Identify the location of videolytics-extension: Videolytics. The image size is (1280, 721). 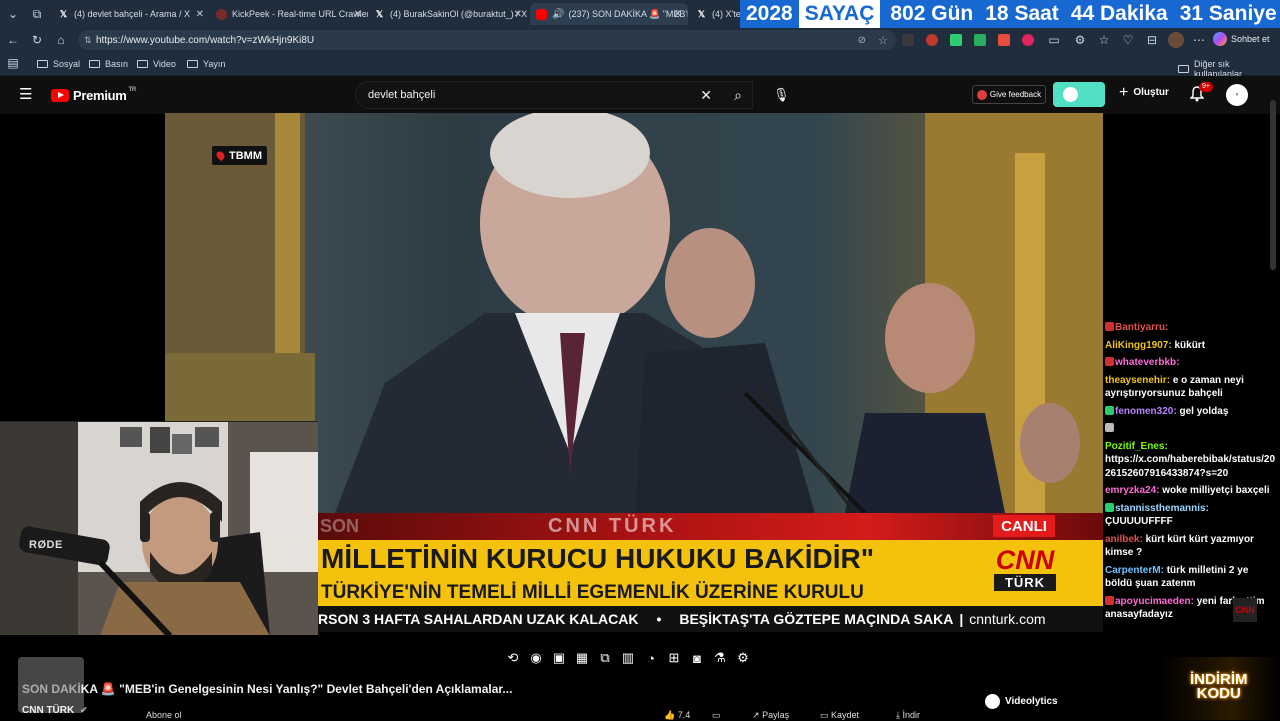
(1021, 701).